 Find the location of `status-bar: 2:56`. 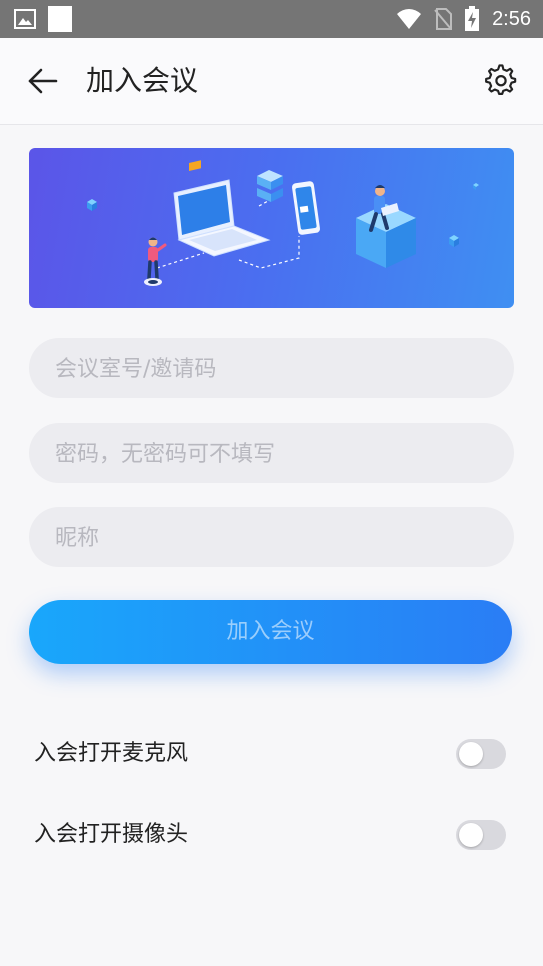

status-bar: 2:56 is located at coordinates (271, 19).